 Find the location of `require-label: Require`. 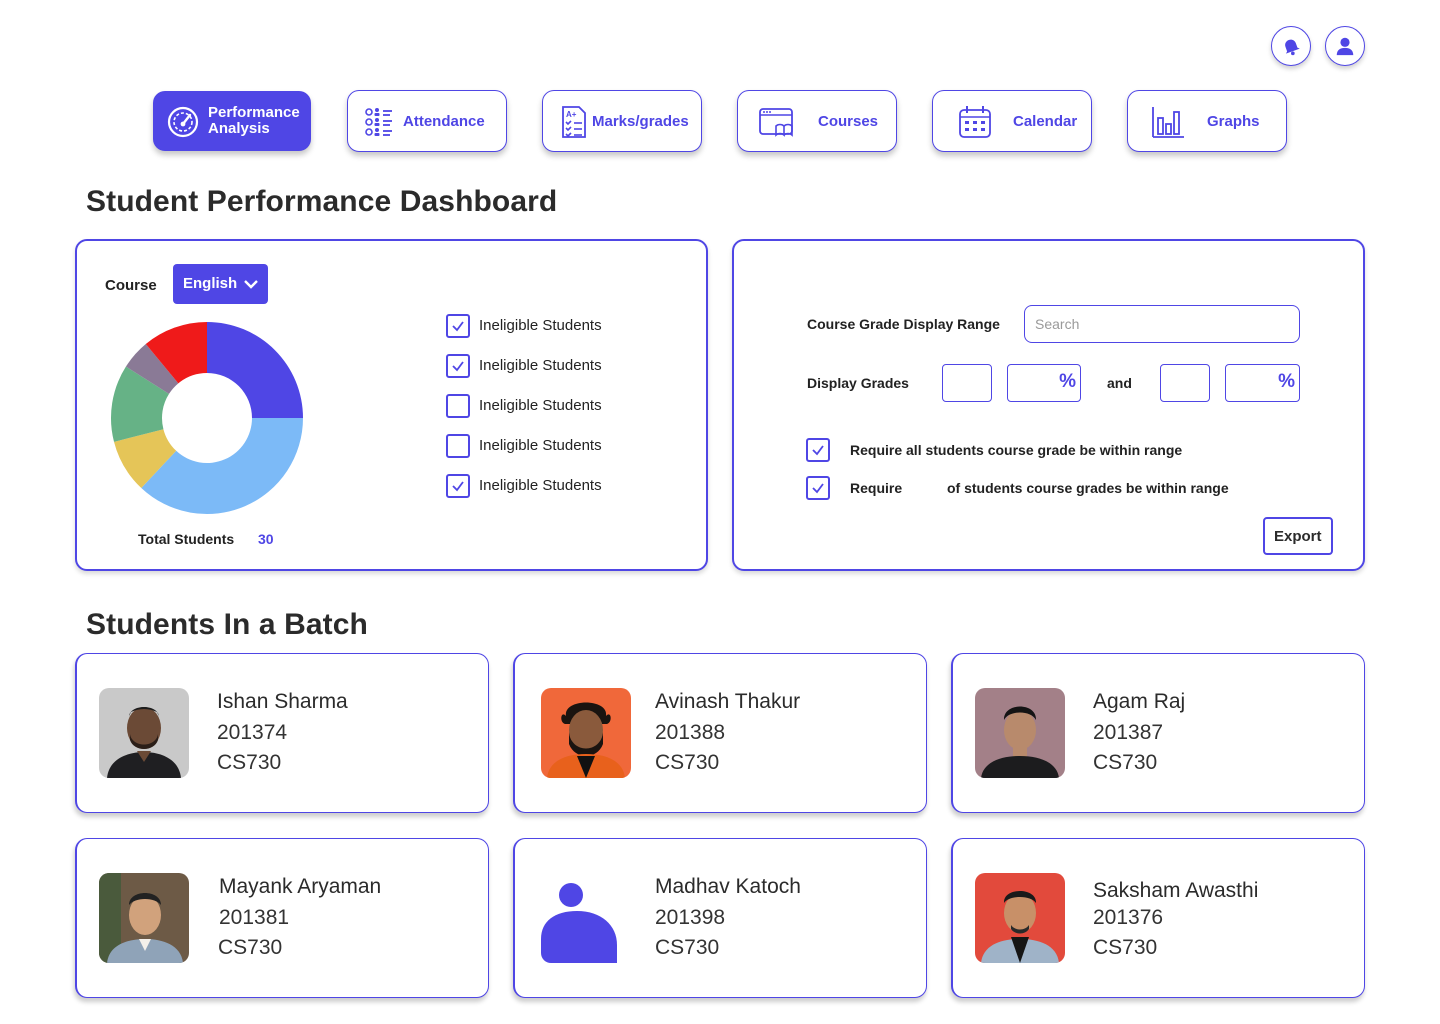

require-label: Require is located at coordinates (876, 488).